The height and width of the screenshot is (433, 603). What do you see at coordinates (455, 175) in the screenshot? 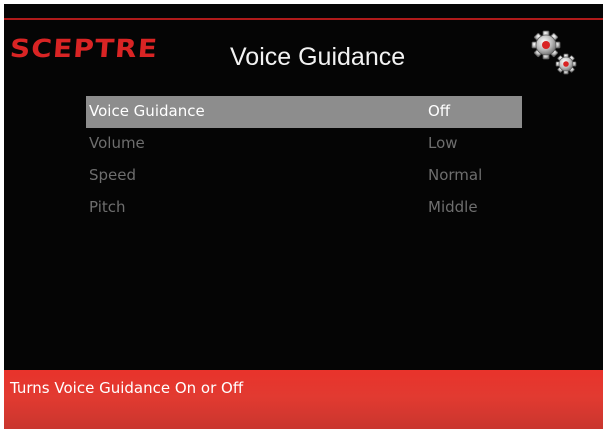
I see `menu-item-value: Normal` at bounding box center [455, 175].